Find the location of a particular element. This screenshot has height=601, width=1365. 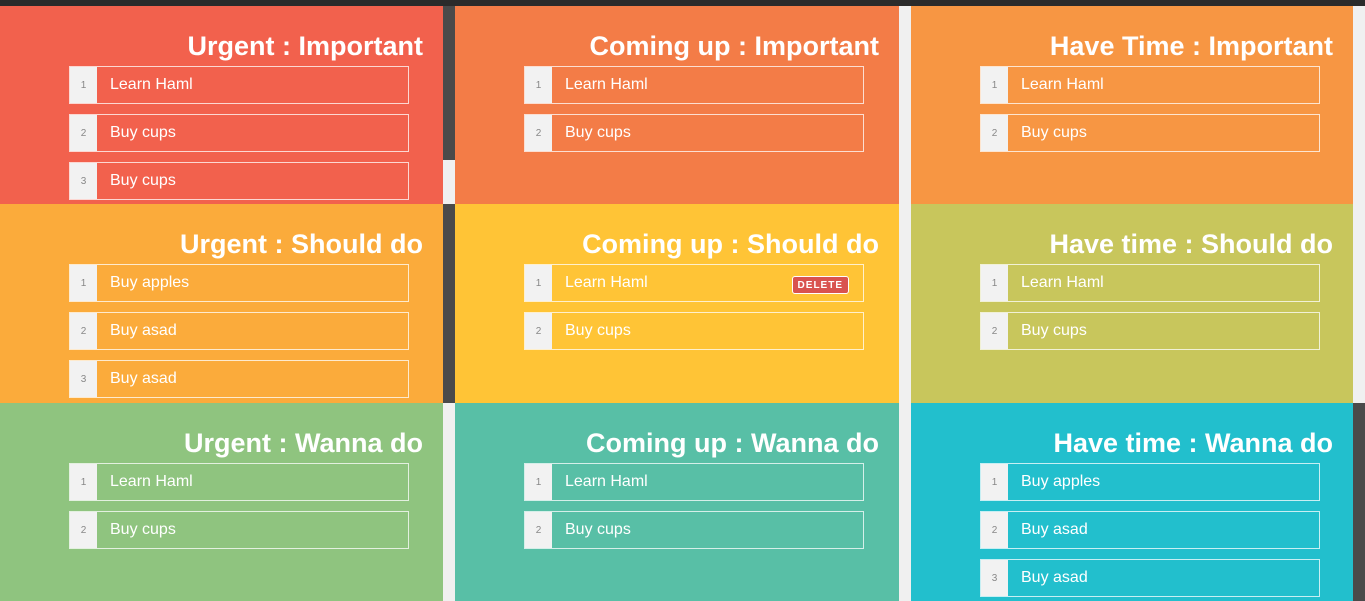

quadrant-title: Have time : Should do is located at coordinates (1191, 244).